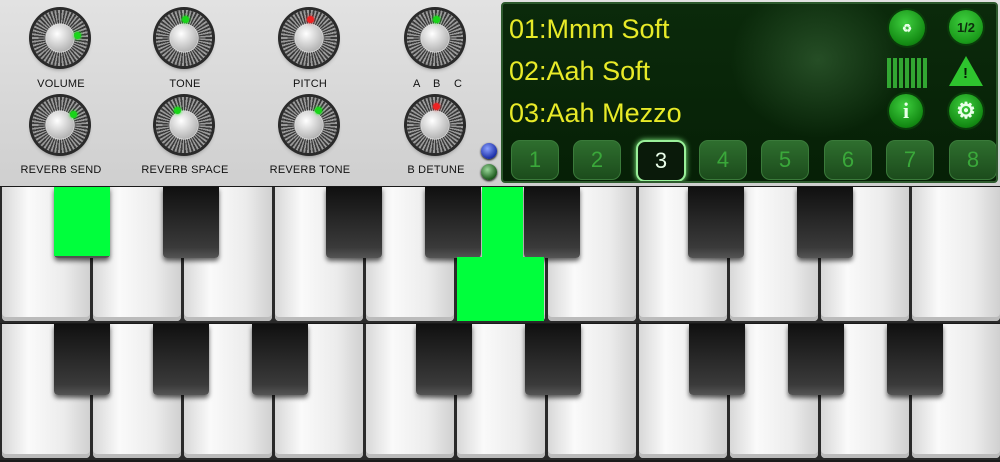  Describe the element at coordinates (910, 160) in the screenshot. I see `slot-7-button: 7` at that location.